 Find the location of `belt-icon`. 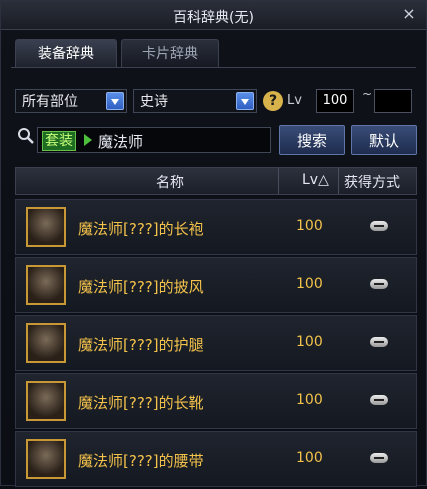

belt-icon is located at coordinates (46, 459).